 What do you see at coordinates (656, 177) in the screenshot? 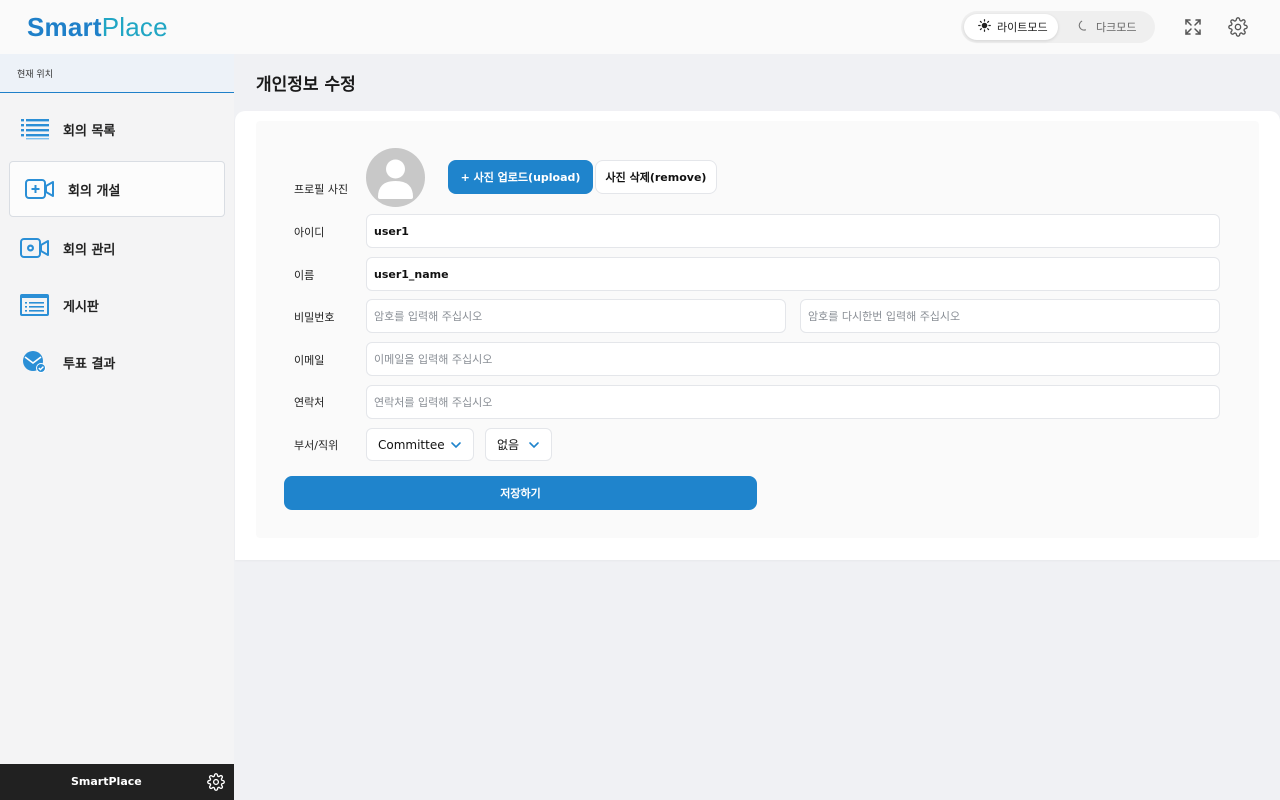
I see `remove-photo-button: 사진 삭제(remove)` at bounding box center [656, 177].